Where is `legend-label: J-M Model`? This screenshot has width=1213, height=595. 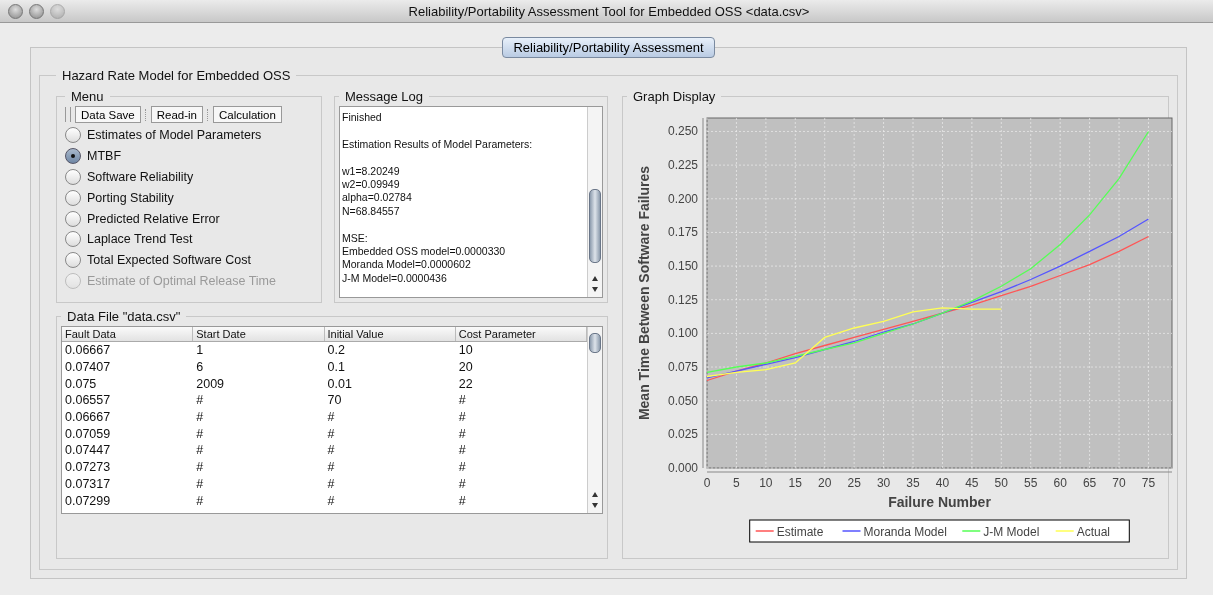 legend-label: J-M Model is located at coordinates (1011, 532).